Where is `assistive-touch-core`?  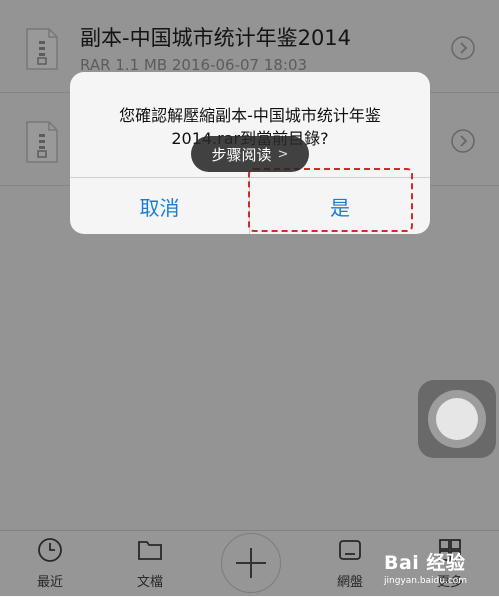
assistive-touch-core is located at coordinates (457, 419).